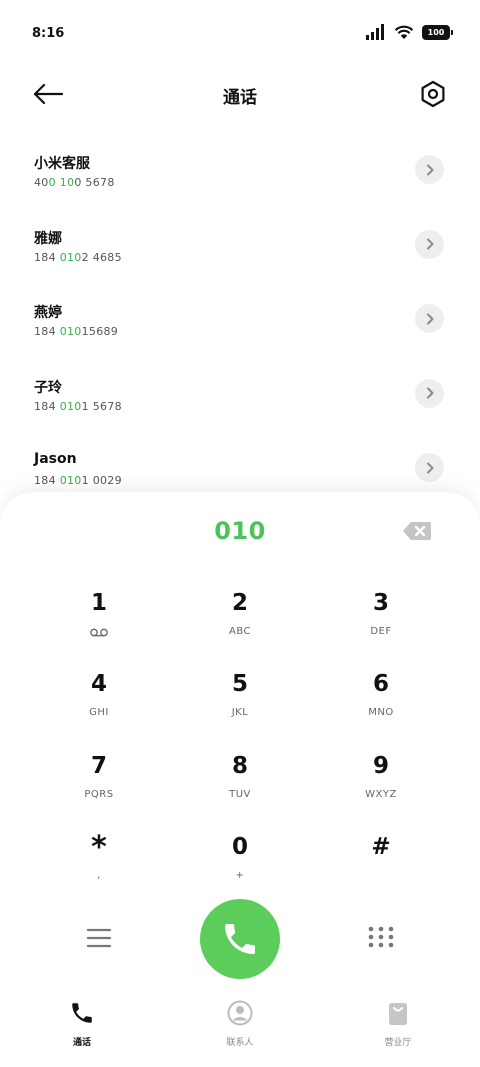 The width and height of the screenshot is (480, 1067). Describe the element at coordinates (99, 780) in the screenshot. I see `key-7: 7 PQRS` at that location.